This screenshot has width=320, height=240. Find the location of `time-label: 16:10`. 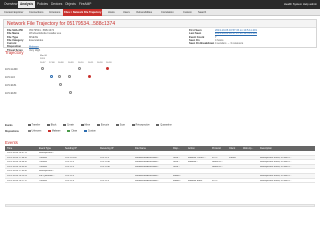

time-label: 16:10 is located at coordinates (81, 63).